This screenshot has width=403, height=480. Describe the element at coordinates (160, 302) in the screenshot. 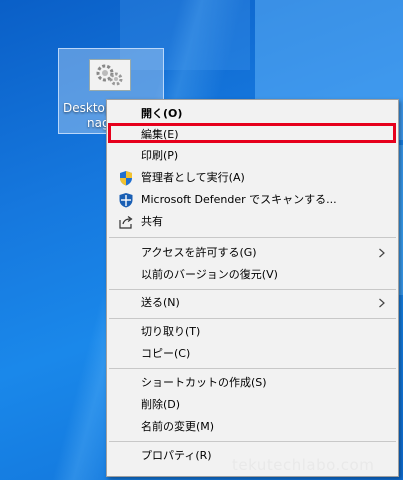

I see `menu-item-label: 送る(N)` at that location.